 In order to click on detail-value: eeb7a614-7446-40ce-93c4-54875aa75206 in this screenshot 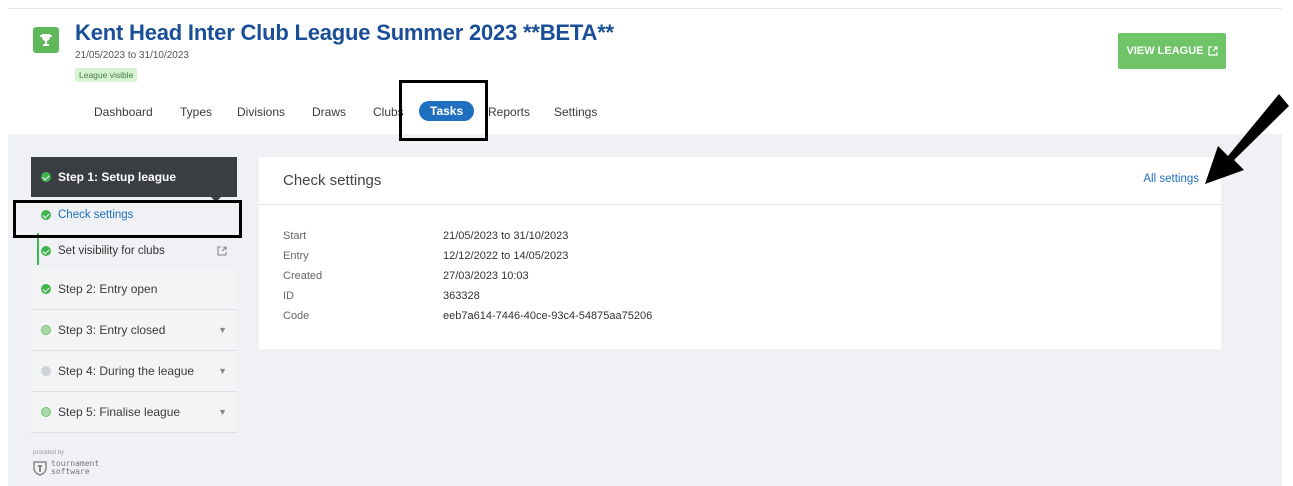, I will do `click(548, 316)`.